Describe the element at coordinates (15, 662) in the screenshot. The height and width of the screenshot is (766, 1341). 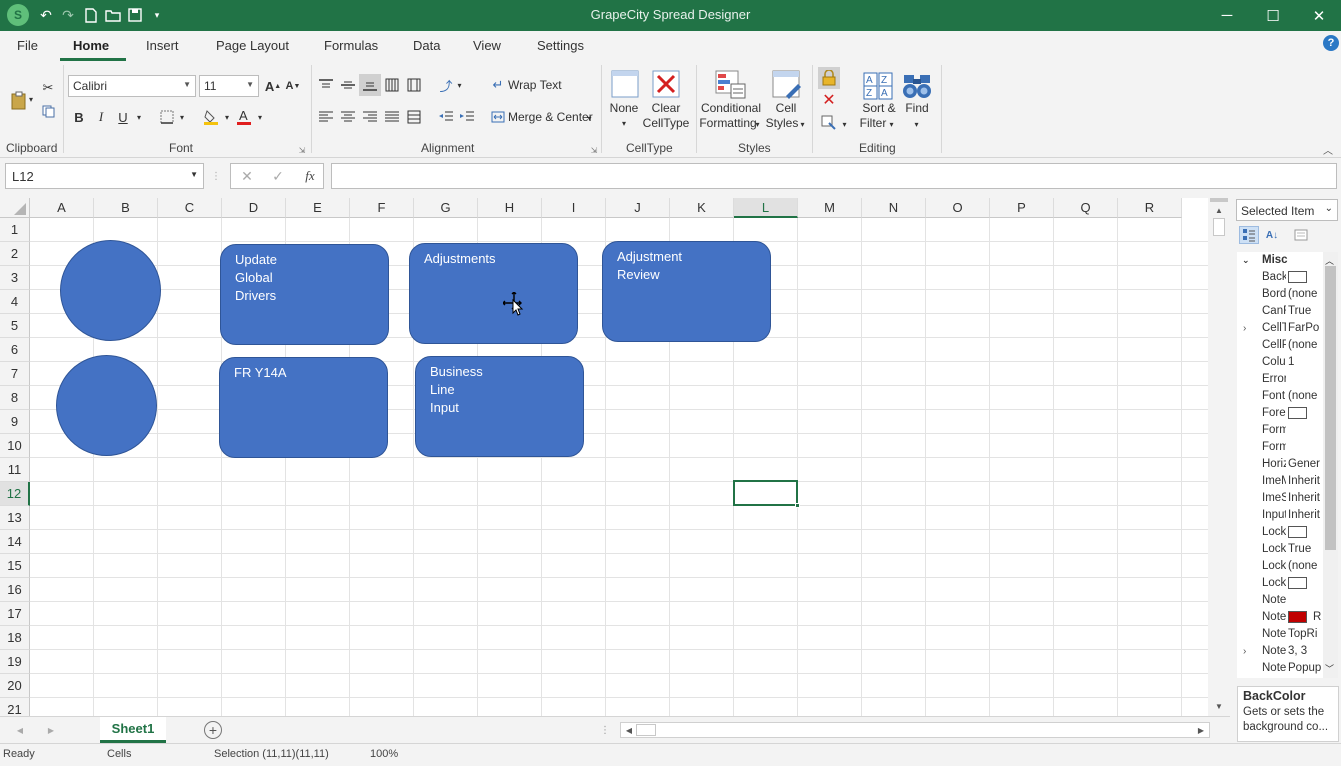
I see `row-header: 19` at that location.